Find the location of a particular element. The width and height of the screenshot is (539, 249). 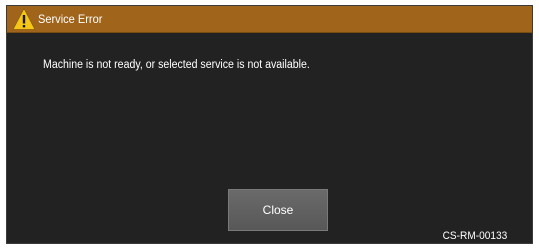

close-button: Close is located at coordinates (278, 210).